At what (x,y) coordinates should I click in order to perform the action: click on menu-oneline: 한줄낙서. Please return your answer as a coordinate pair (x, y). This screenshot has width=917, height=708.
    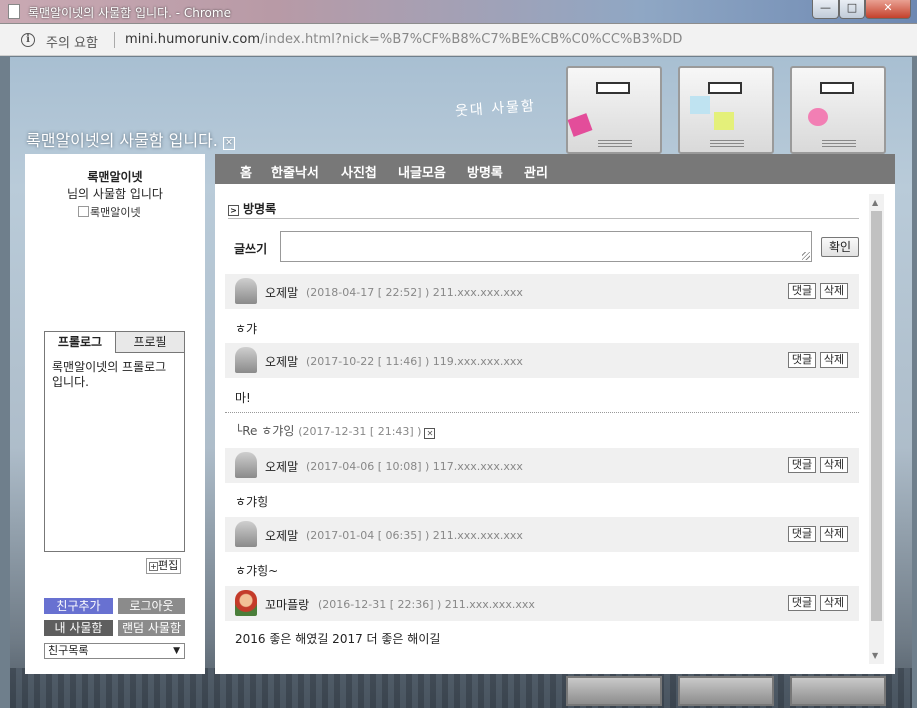
    Looking at the image, I should click on (295, 171).